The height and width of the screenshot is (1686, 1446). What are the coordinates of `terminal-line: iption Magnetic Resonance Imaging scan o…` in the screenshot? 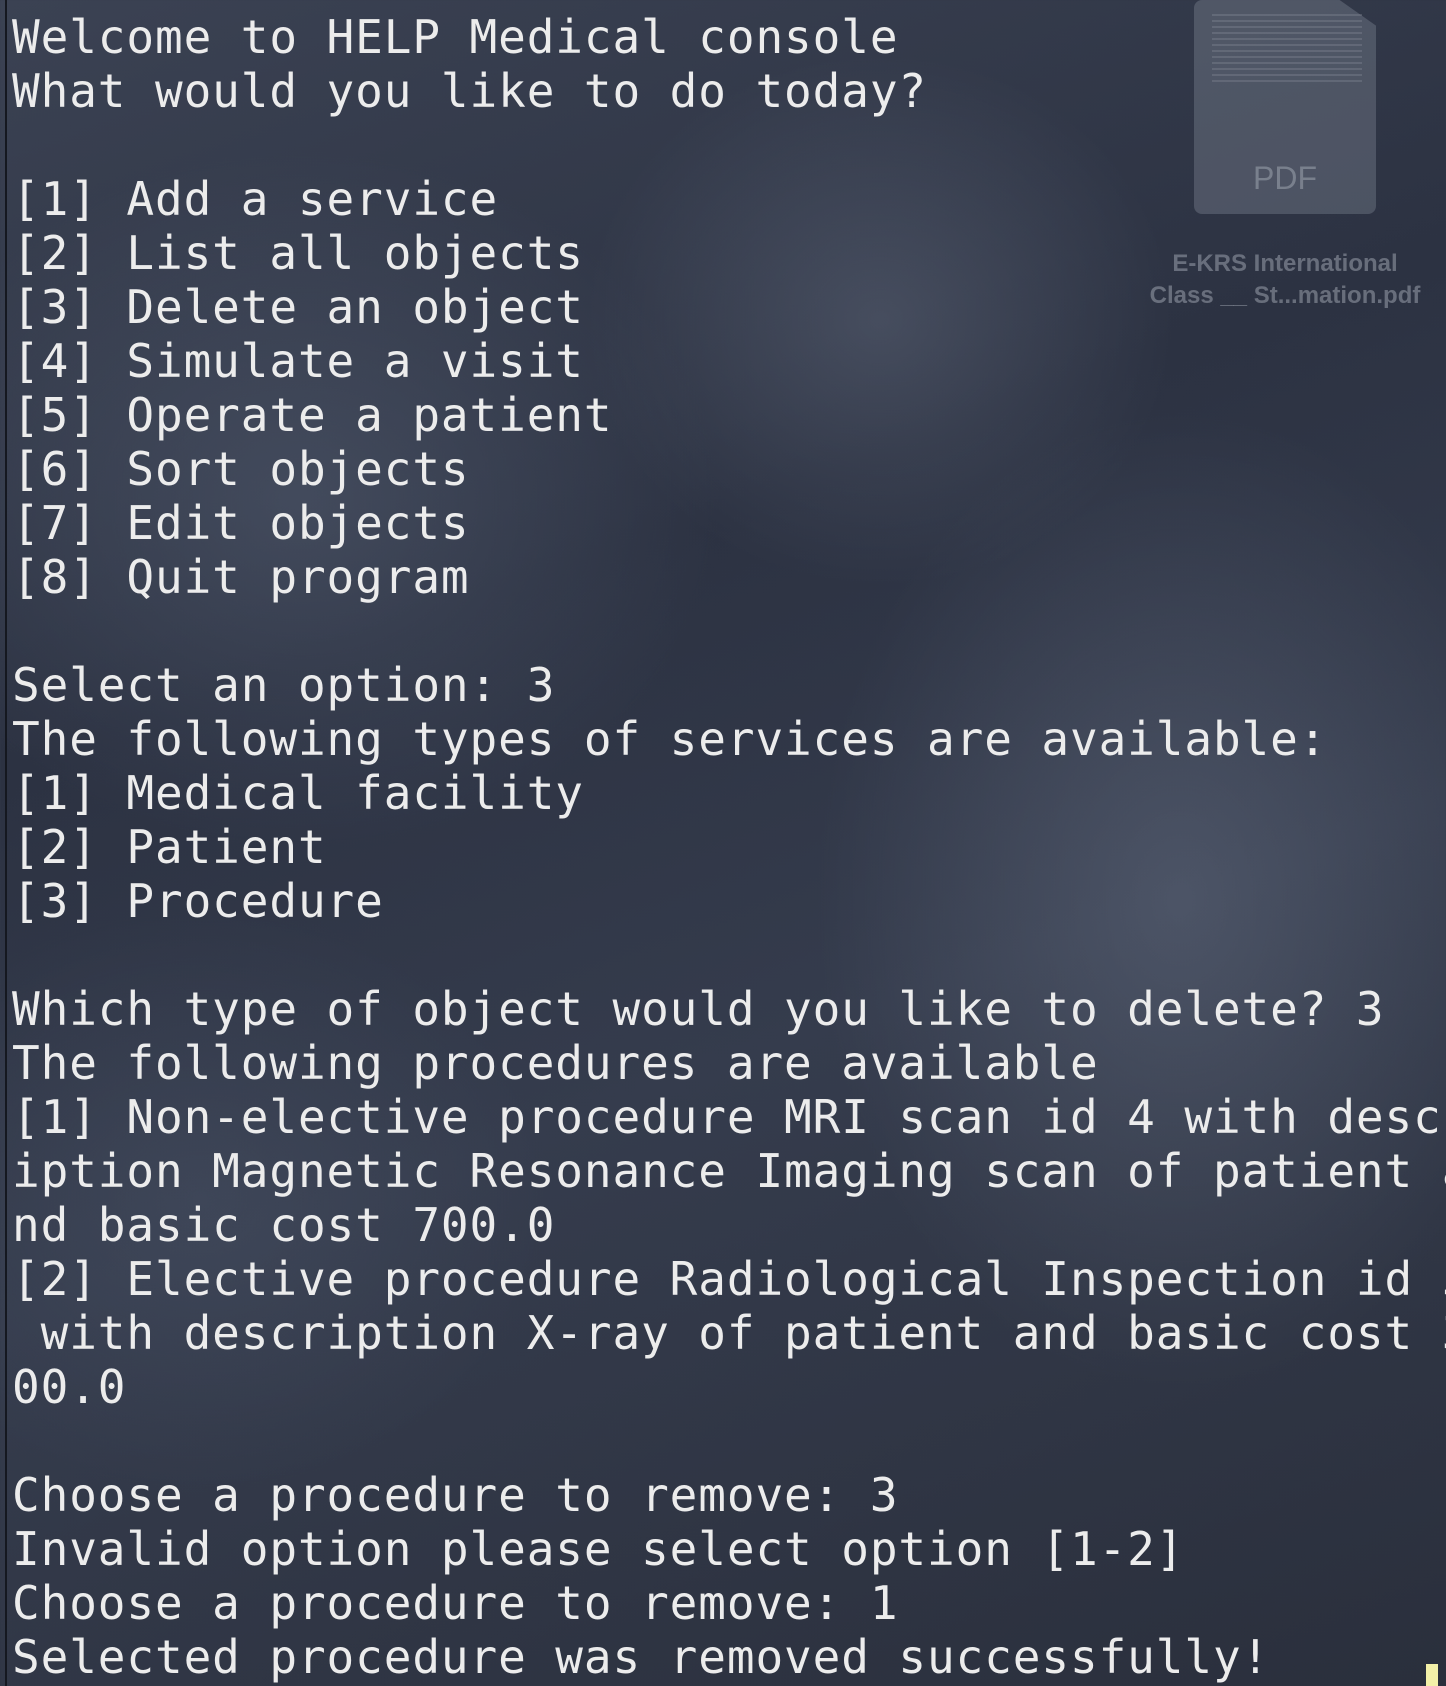 It's located at (729, 1171).